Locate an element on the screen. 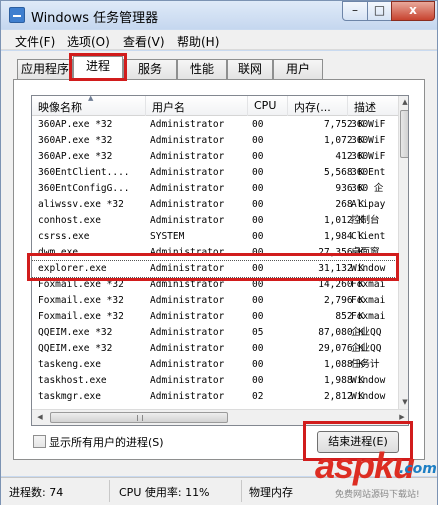 The width and height of the screenshot is (438, 505). tab-services: 服务 is located at coordinates (150, 69).